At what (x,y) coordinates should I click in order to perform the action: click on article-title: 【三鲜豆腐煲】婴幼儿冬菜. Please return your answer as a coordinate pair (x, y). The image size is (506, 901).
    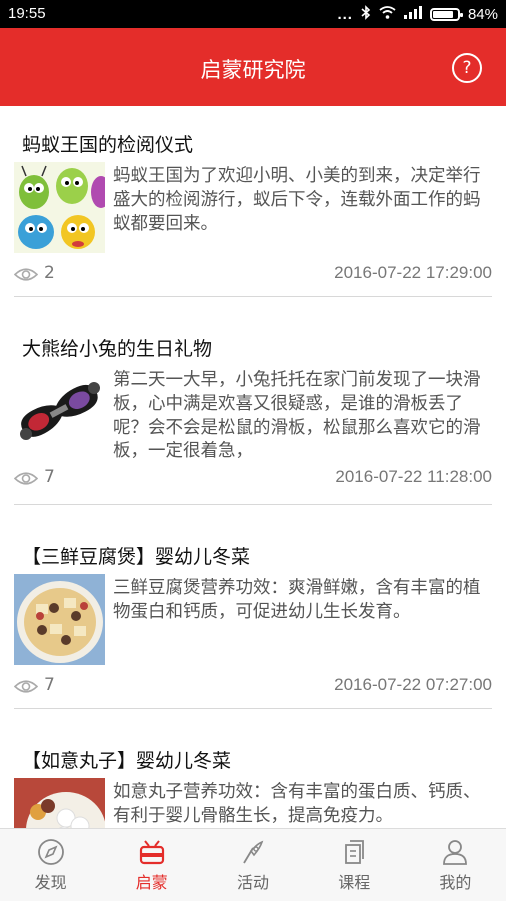
    Looking at the image, I should click on (136, 555).